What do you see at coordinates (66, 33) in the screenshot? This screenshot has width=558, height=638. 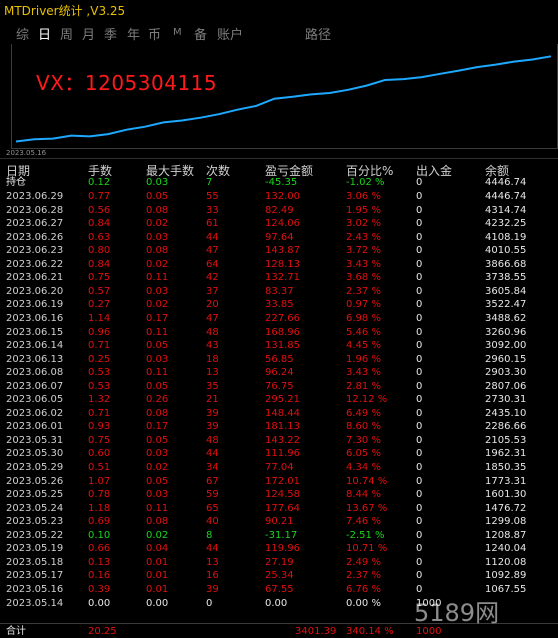 I see `tab-2: 周` at bounding box center [66, 33].